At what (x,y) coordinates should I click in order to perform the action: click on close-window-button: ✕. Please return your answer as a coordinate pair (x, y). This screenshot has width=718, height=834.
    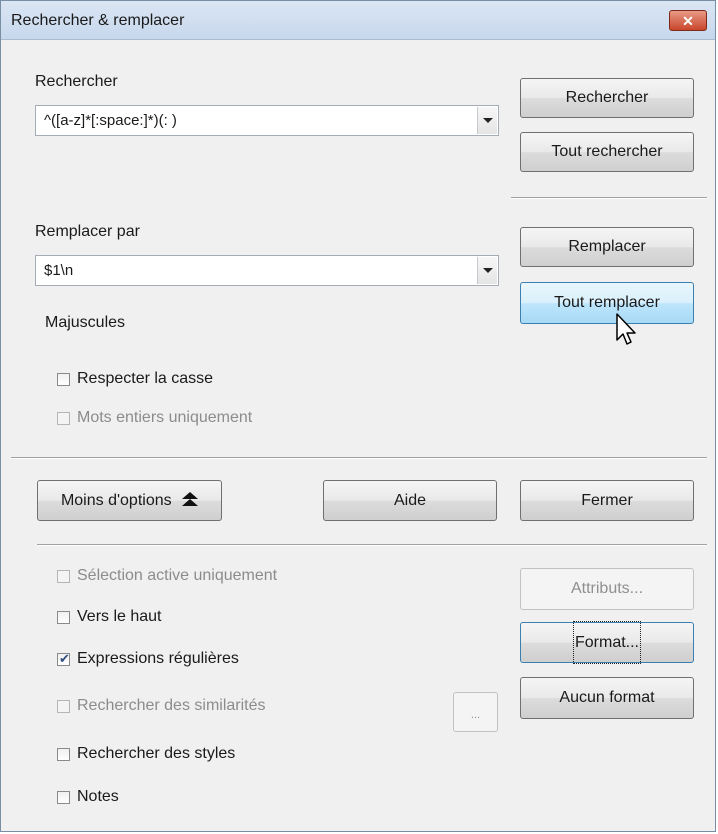
    Looking at the image, I should click on (688, 20).